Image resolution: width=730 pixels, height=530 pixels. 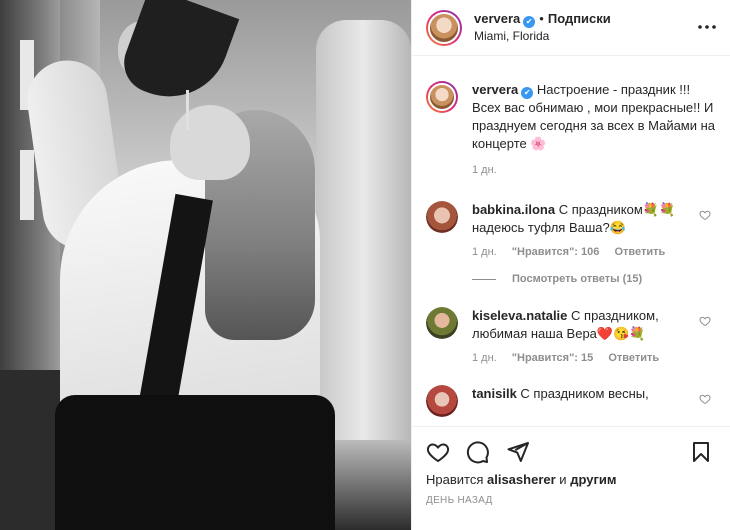 What do you see at coordinates (519, 315) in the screenshot?
I see `comment-username: kiseleva.natalie` at bounding box center [519, 315].